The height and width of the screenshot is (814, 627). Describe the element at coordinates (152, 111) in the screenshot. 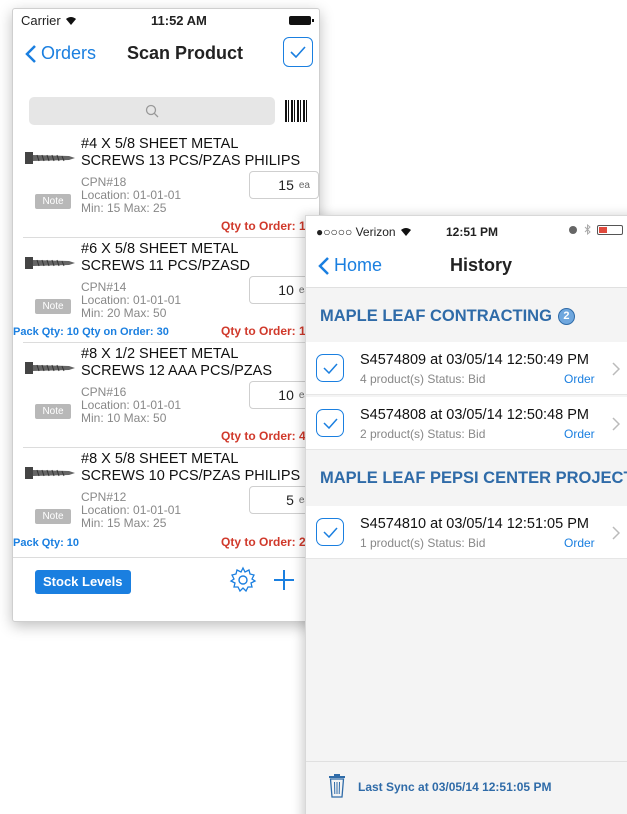

I see `search-input` at that location.